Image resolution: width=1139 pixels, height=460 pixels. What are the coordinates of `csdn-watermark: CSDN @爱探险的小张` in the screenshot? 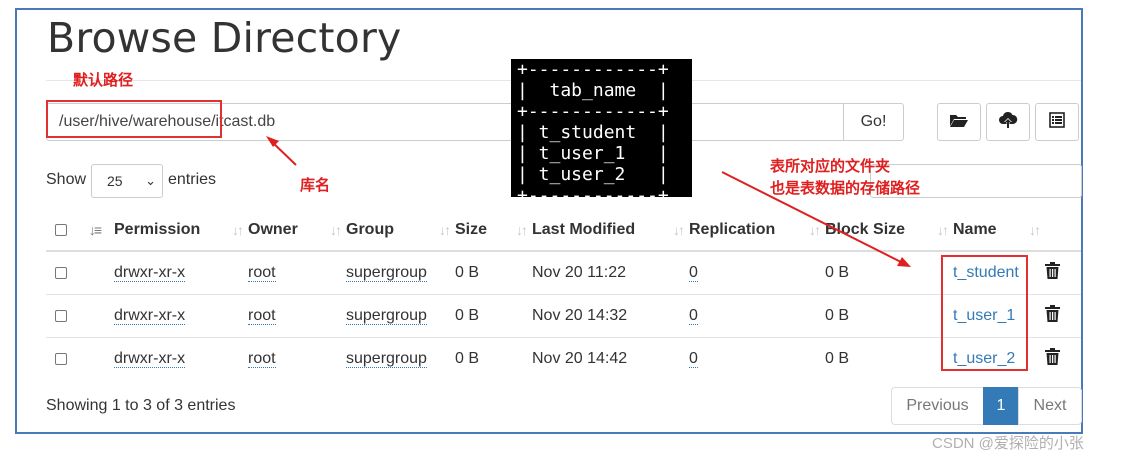 It's located at (1008, 443).